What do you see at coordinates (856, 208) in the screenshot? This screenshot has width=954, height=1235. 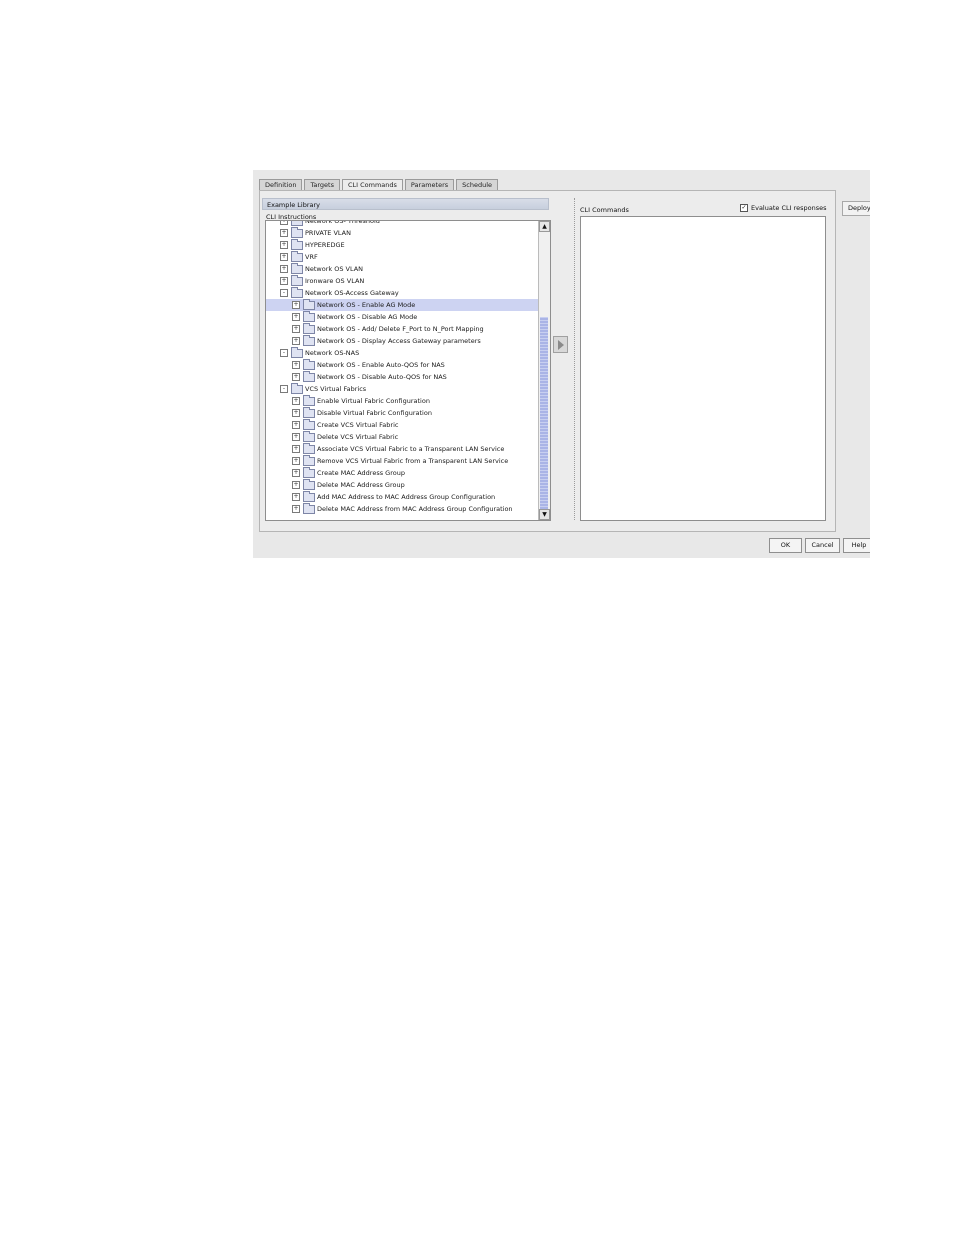 I see `deploy-button: Deploy` at bounding box center [856, 208].